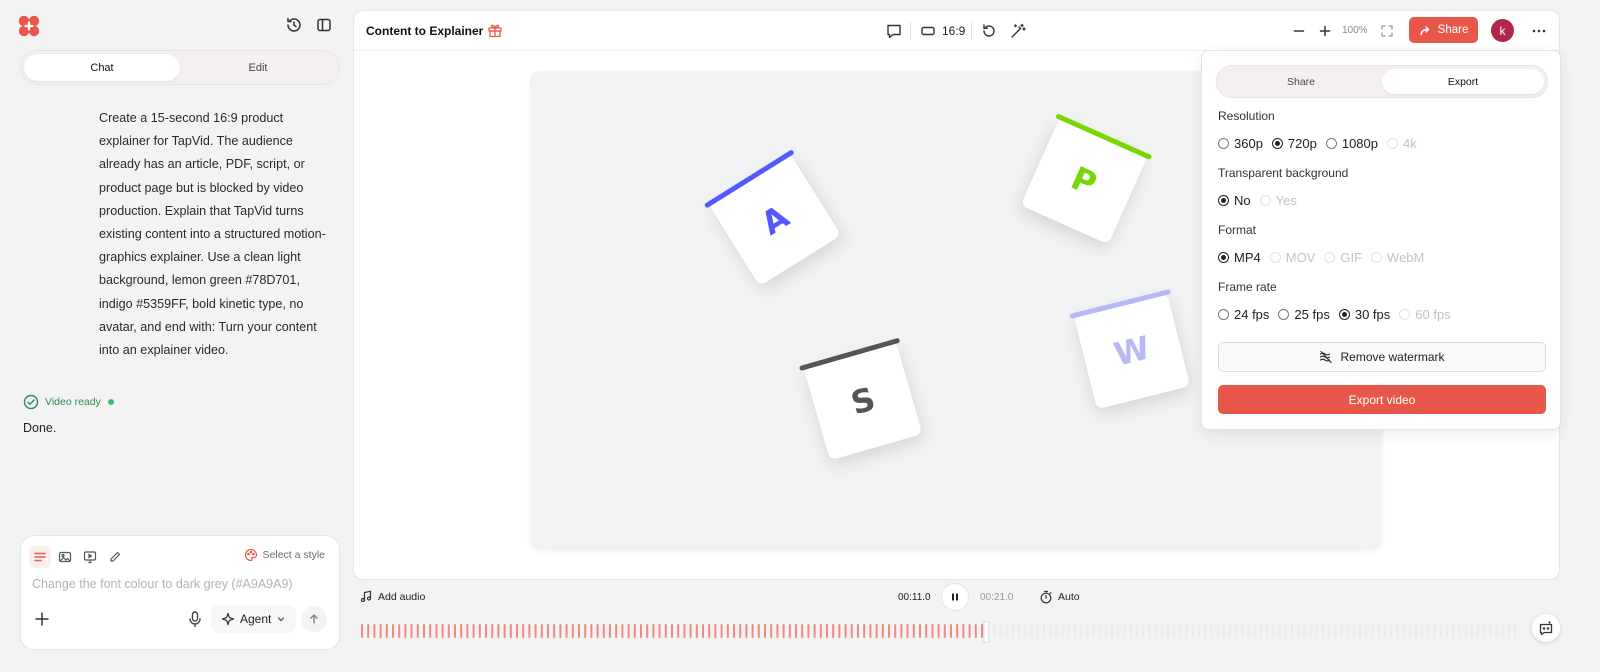  What do you see at coordinates (324, 25) in the screenshot?
I see `sidebar-toggle-icon` at bounding box center [324, 25].